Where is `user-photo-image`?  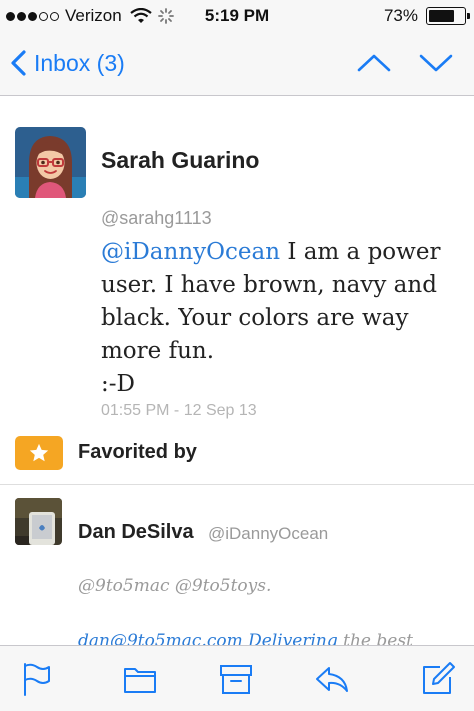 user-photo-image is located at coordinates (38, 521).